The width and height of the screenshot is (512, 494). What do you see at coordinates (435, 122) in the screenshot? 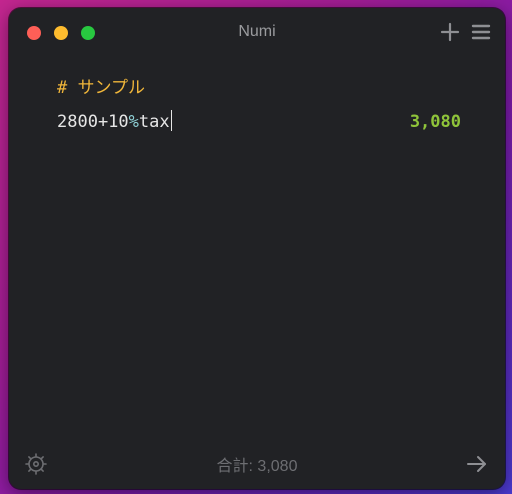
I see `line-result: 3,080` at bounding box center [435, 122].